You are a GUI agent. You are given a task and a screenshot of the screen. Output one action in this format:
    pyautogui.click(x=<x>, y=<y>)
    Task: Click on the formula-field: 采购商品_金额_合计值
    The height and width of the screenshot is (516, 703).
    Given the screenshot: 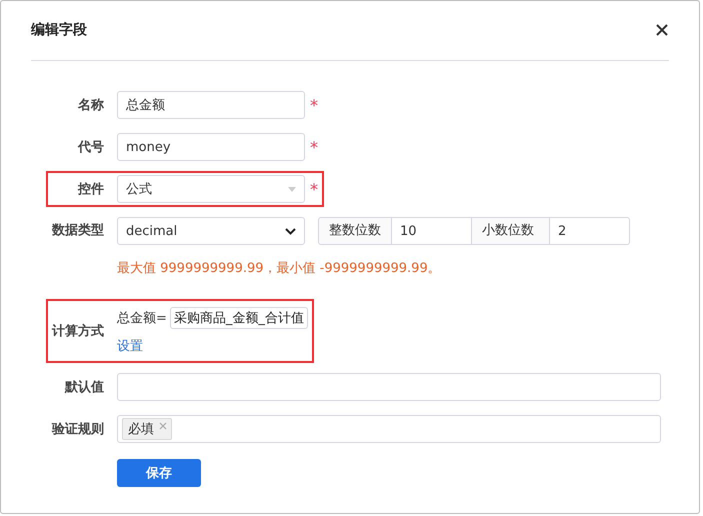 What is the action you would take?
    pyautogui.click(x=239, y=318)
    